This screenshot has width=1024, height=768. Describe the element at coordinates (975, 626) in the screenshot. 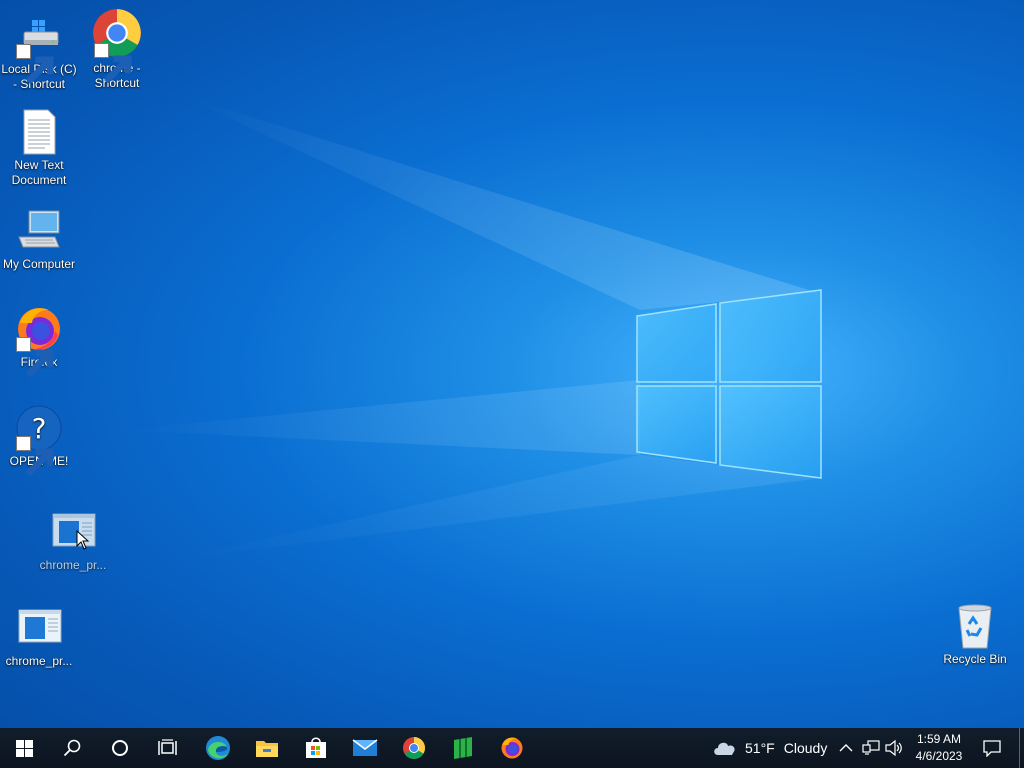

I see `recycle-bin-icon` at that location.